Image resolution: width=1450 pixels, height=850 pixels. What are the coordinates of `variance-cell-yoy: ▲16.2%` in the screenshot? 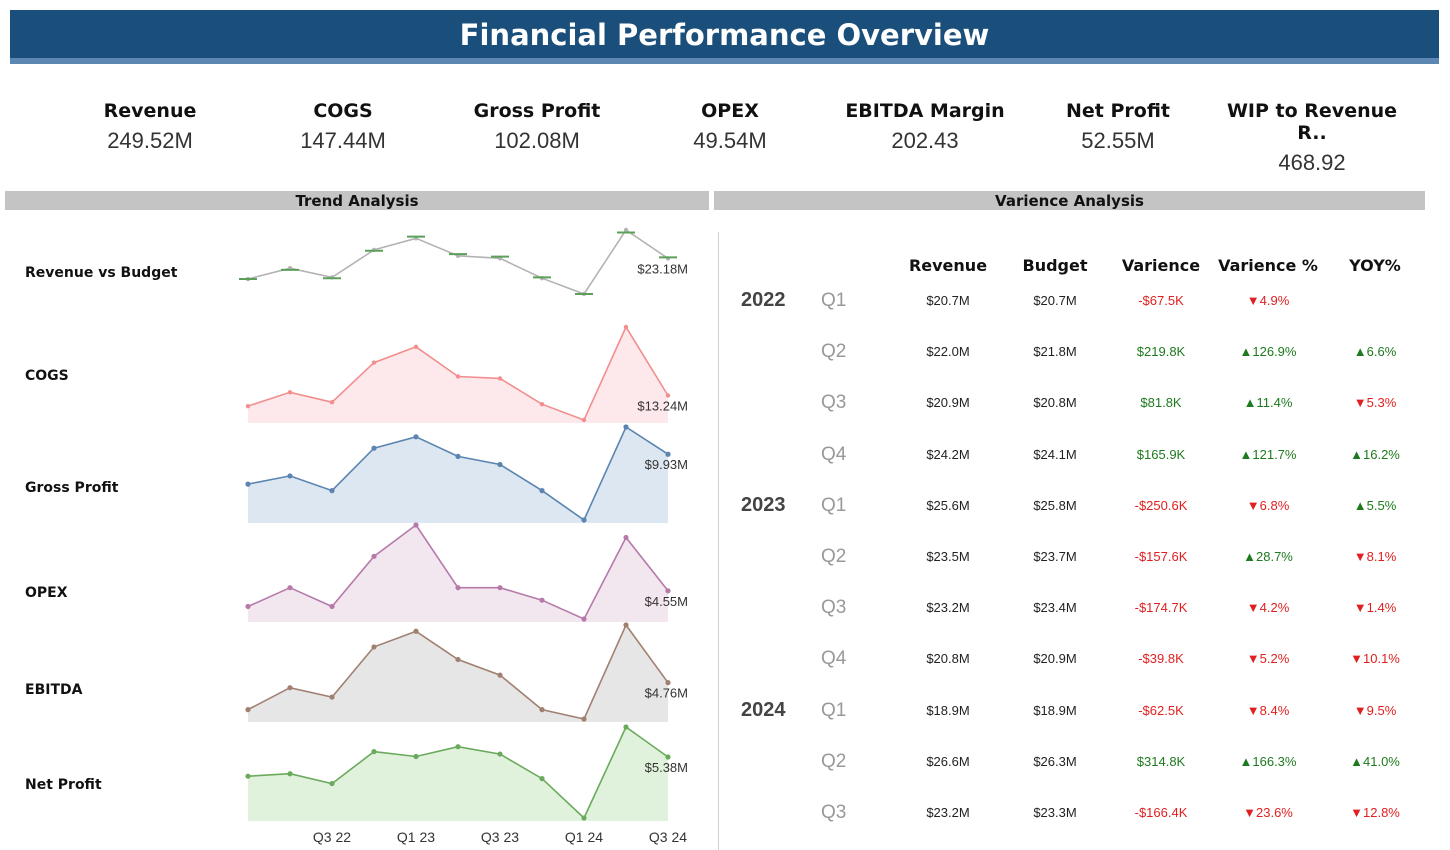 It's located at (1375, 454).